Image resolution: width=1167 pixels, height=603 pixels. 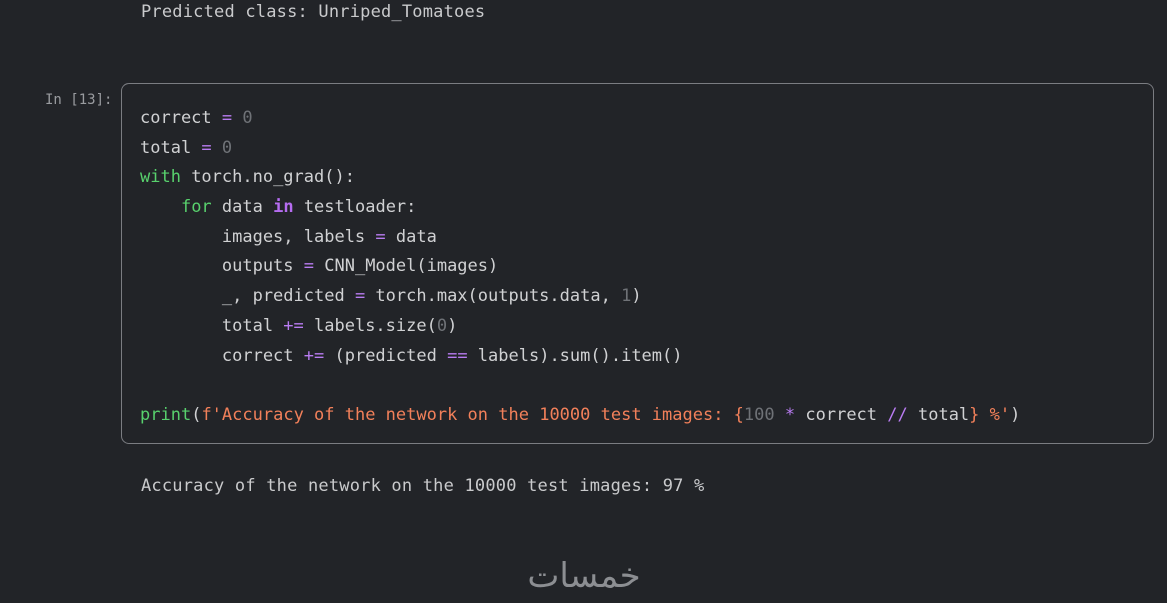 I want to click on previous-cell-output: Predicted class: Unriped_Tomatoes, so click(x=313, y=12).